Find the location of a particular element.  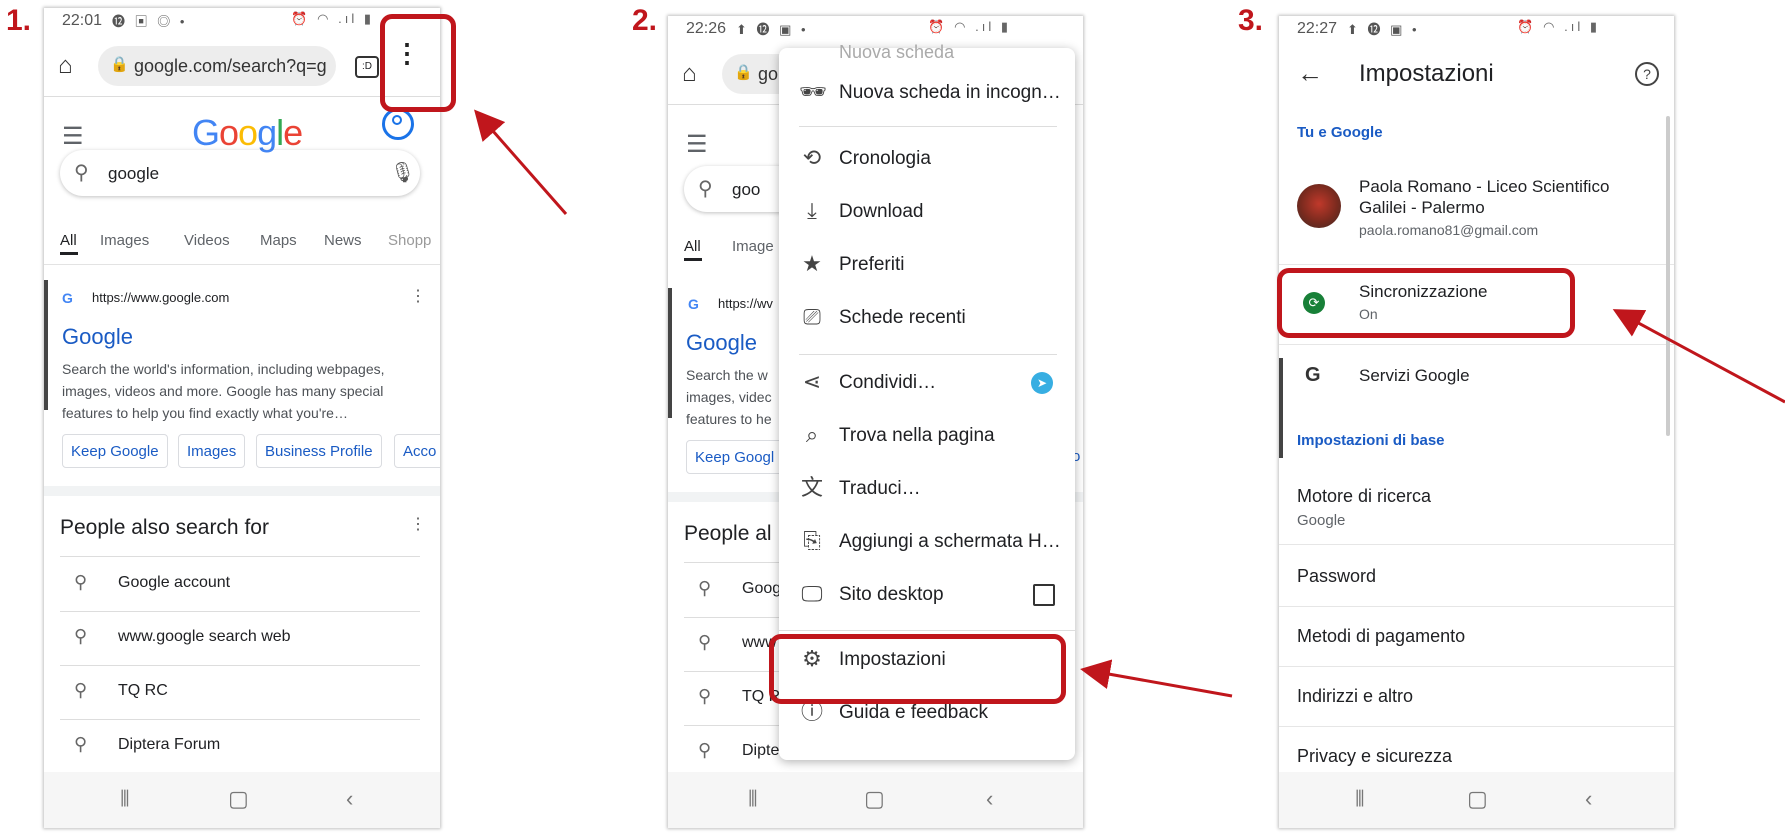

arrow-to-more-options is located at coordinates (521, 162).